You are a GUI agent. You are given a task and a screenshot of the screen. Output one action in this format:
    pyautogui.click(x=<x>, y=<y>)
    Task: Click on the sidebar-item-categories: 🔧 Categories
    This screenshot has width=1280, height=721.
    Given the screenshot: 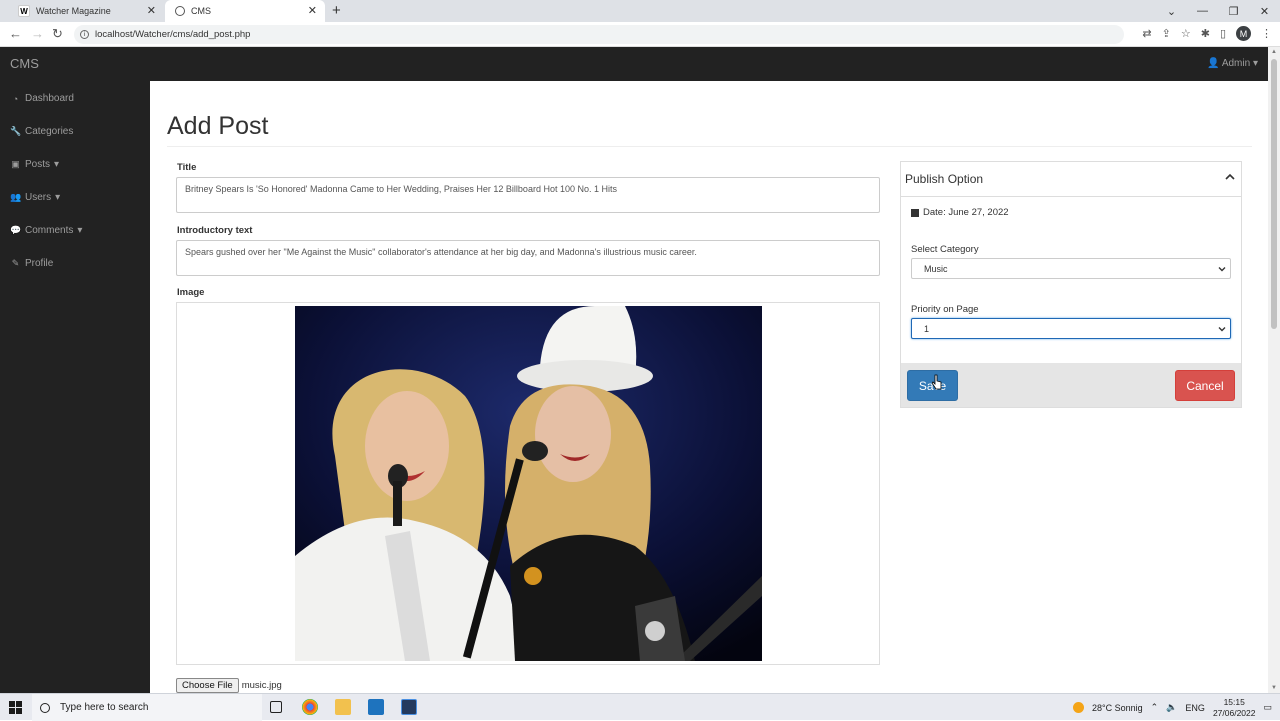 What is the action you would take?
    pyautogui.click(x=41, y=131)
    